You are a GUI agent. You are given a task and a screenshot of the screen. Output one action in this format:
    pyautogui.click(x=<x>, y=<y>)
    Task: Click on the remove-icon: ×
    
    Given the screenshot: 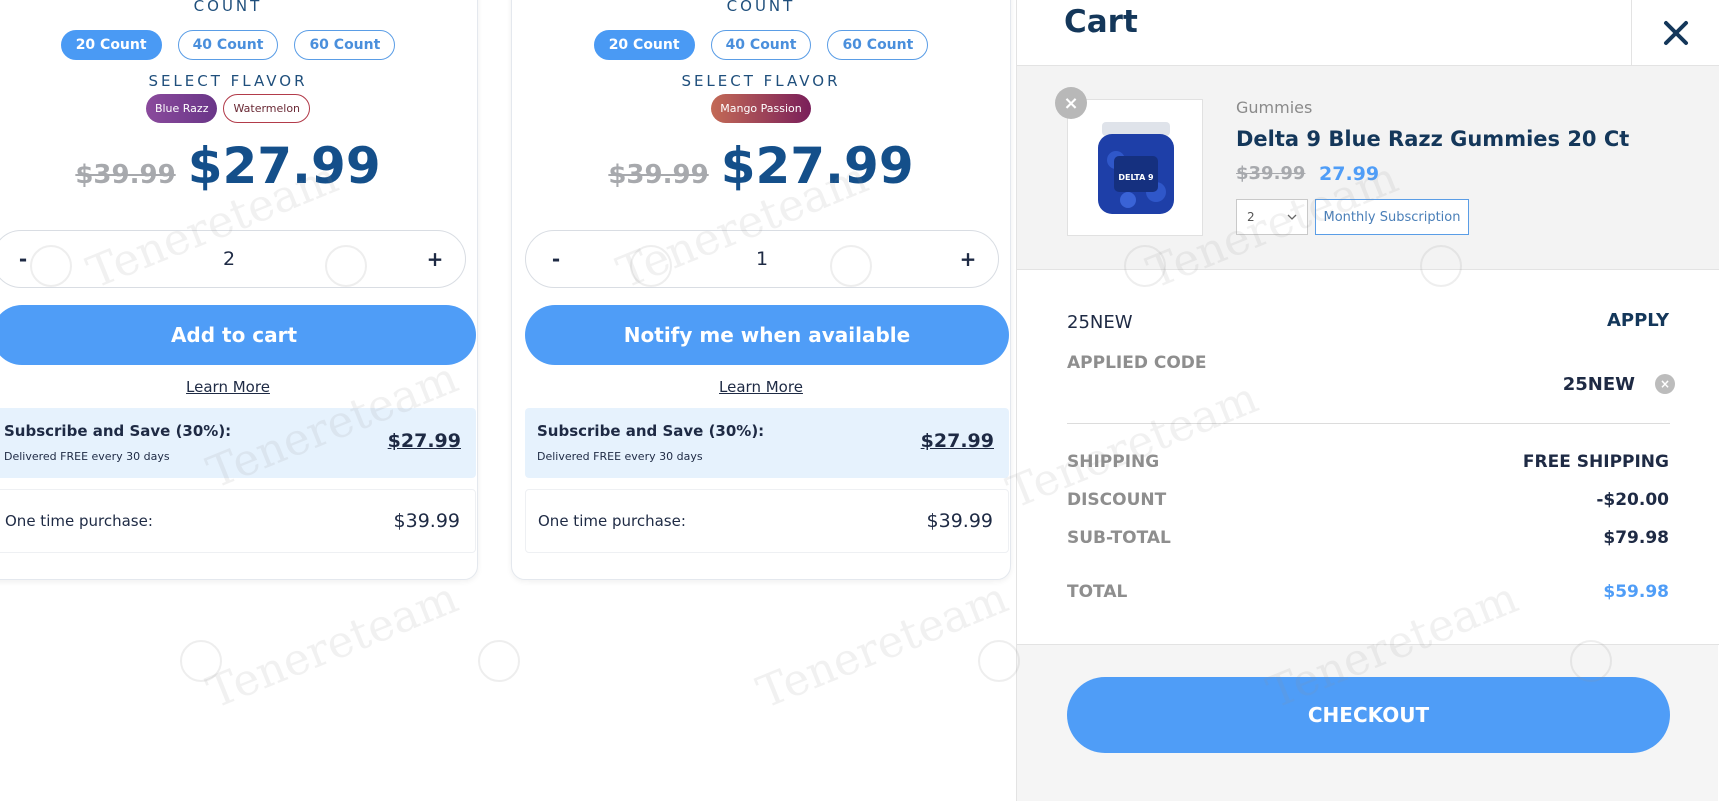 What is the action you would take?
    pyautogui.click(x=1071, y=103)
    